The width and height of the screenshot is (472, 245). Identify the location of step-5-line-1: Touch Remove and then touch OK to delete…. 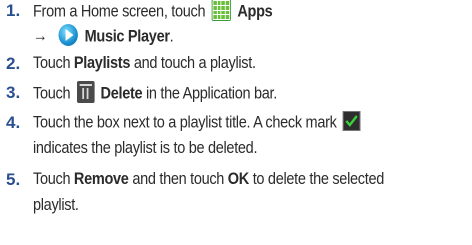
(208, 179).